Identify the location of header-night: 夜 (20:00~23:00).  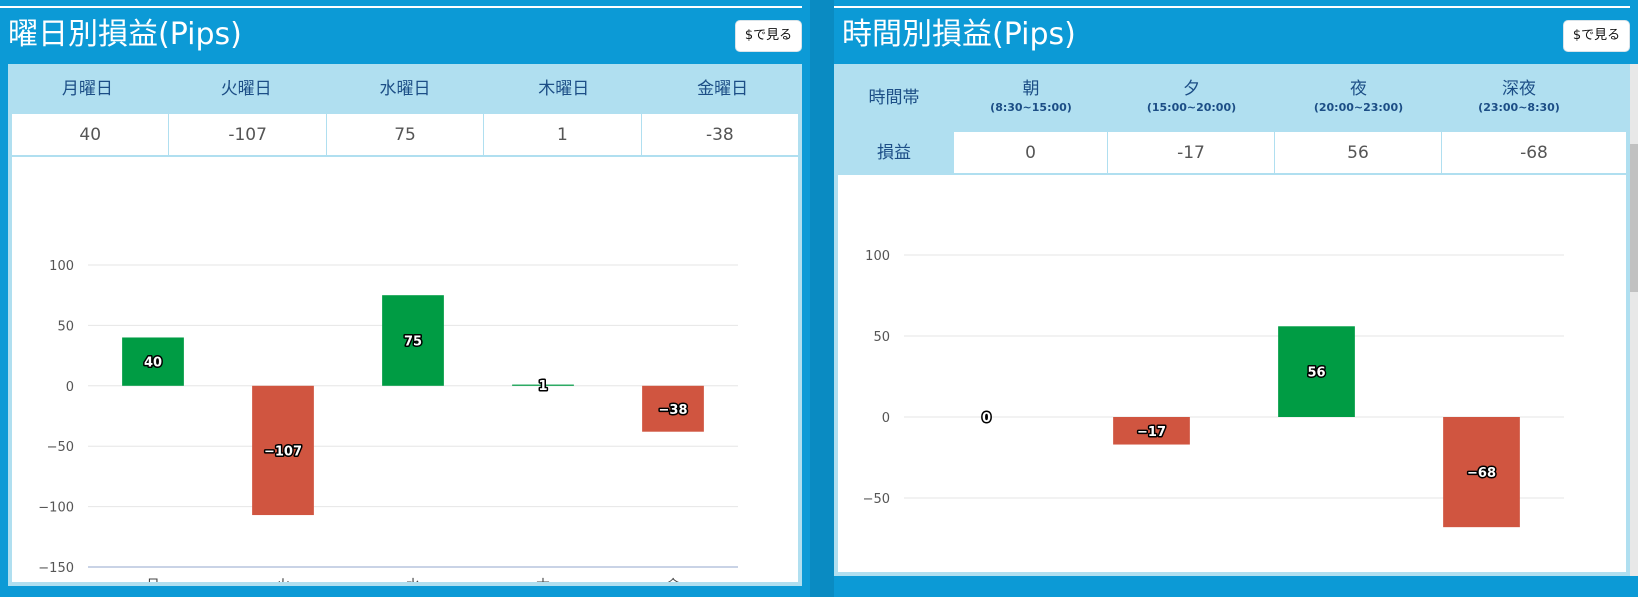
(1358, 98).